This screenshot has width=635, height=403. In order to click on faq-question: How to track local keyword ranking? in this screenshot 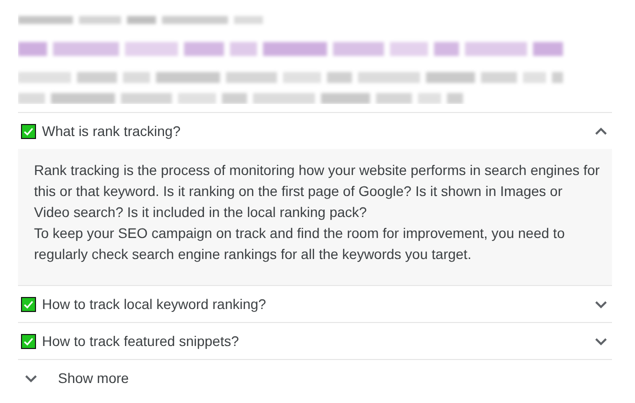, I will do `click(315, 304)`.